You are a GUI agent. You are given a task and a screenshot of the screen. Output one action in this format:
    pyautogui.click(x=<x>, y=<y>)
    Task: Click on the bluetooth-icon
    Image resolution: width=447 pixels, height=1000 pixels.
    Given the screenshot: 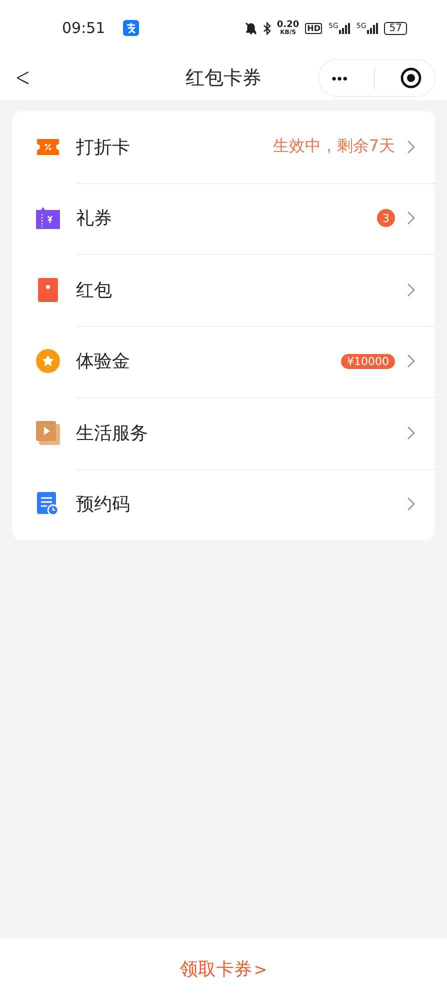 What is the action you would take?
    pyautogui.click(x=266, y=28)
    